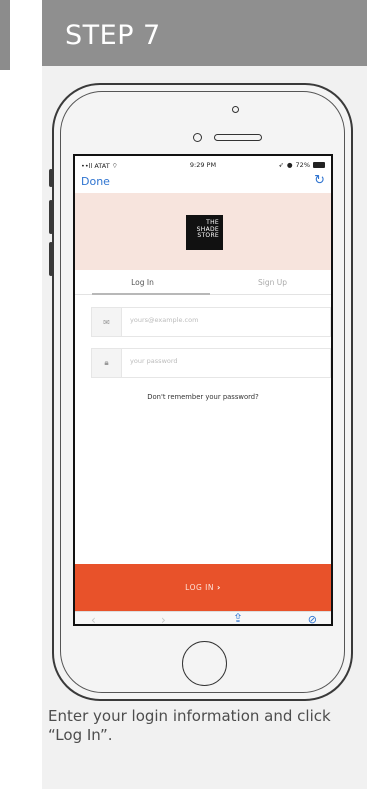 Image resolution: width=367 pixels, height=789 pixels. Describe the element at coordinates (270, 282) in the screenshot. I see `tab-sign-up: Sign Up` at that location.